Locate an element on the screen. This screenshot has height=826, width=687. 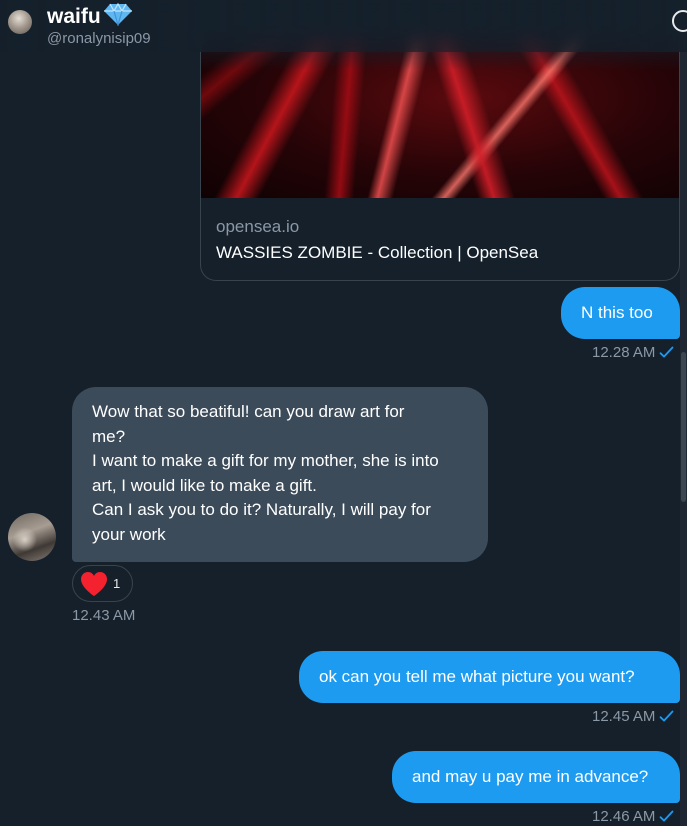
timestamp-text: 12.43 AM is located at coordinates (104, 615).